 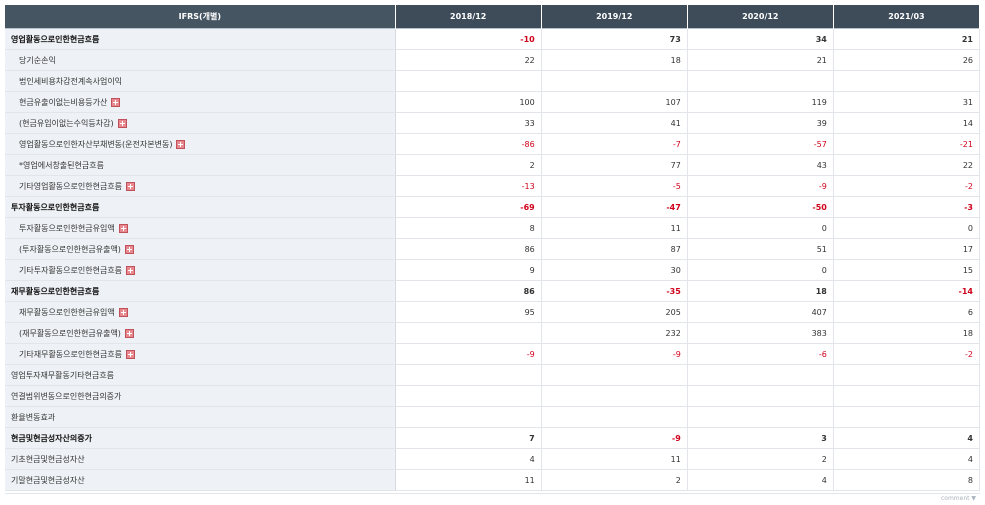 What do you see at coordinates (760, 39) in the screenshot?
I see `value-cell: 34` at bounding box center [760, 39].